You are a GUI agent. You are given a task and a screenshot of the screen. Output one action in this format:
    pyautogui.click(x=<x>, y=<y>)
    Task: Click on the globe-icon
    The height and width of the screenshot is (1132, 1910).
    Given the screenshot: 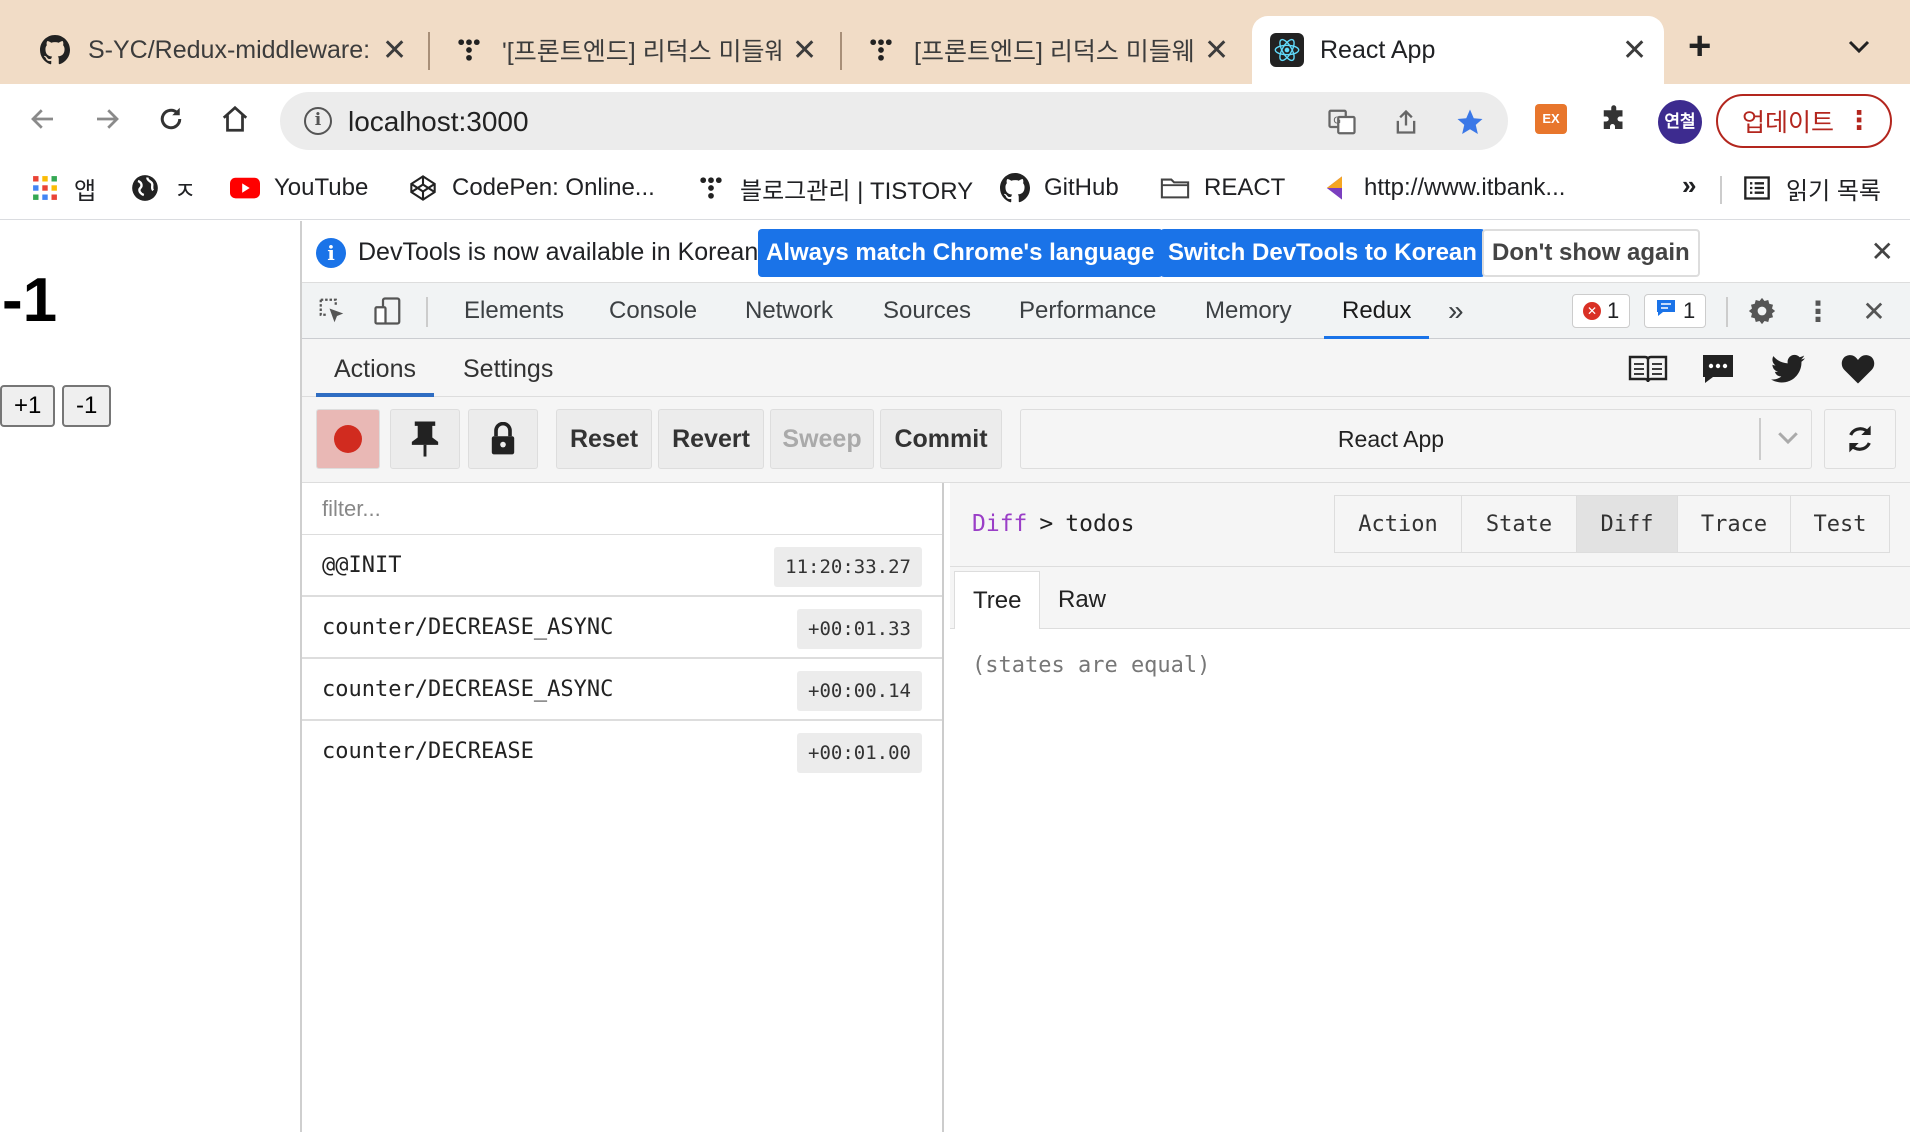 What is the action you would take?
    pyautogui.click(x=145, y=188)
    